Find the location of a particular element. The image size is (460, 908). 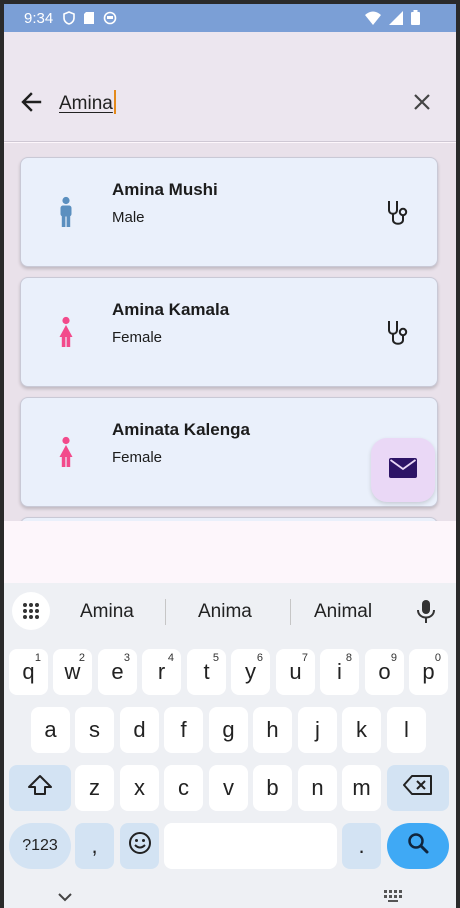

key-label: l is located at coordinates (406, 729).